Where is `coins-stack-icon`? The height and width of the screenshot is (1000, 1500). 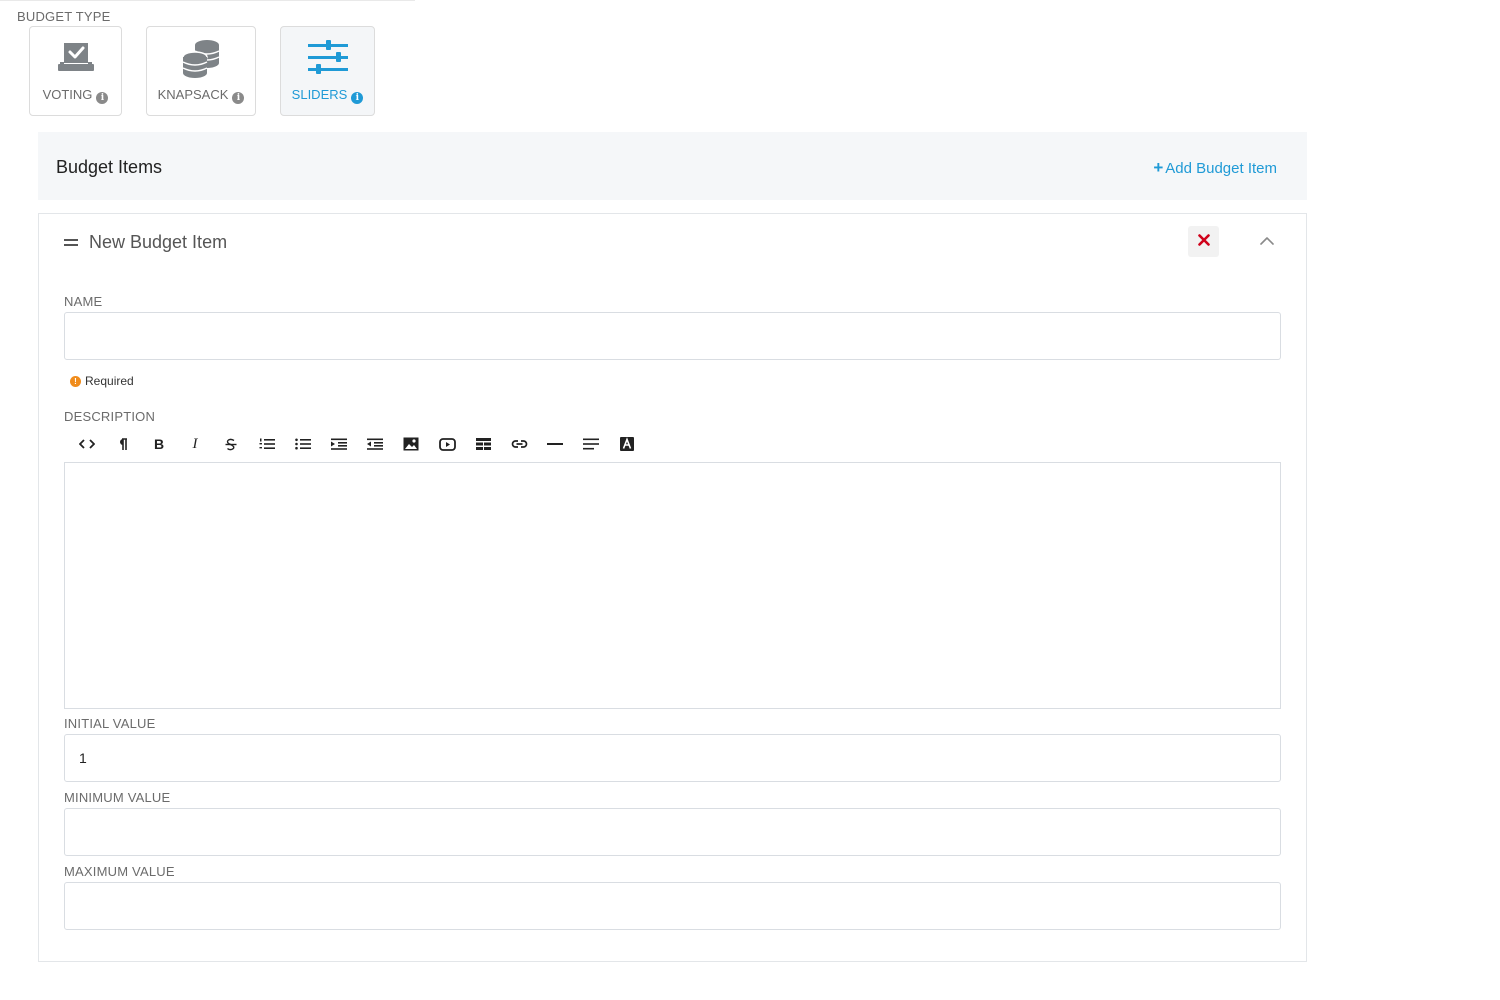
coins-stack-icon is located at coordinates (201, 61).